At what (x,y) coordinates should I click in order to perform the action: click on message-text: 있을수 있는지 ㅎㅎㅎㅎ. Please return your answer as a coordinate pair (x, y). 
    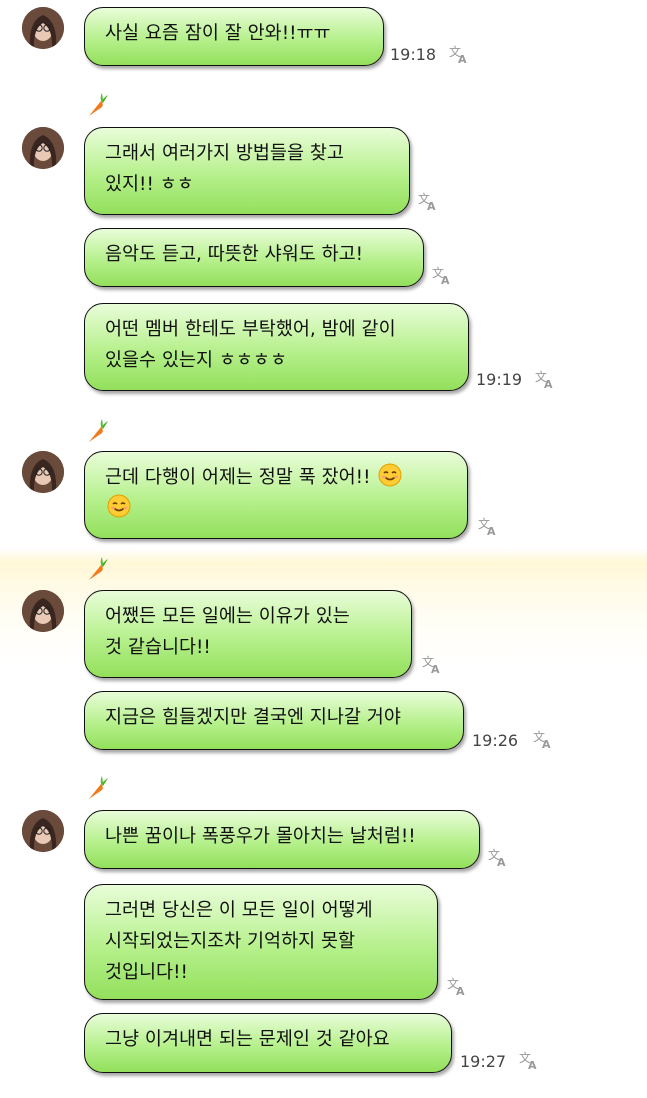
    Looking at the image, I should click on (196, 360).